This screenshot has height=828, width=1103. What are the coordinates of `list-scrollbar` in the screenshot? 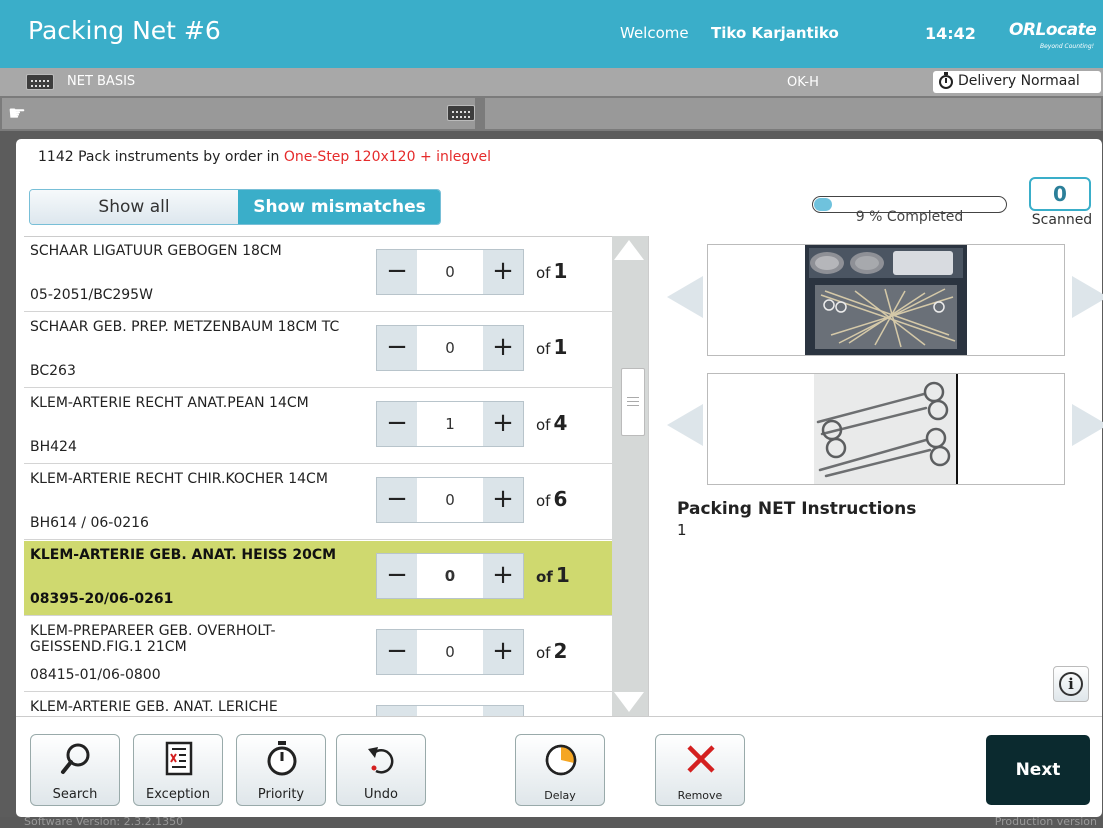 It's located at (630, 476).